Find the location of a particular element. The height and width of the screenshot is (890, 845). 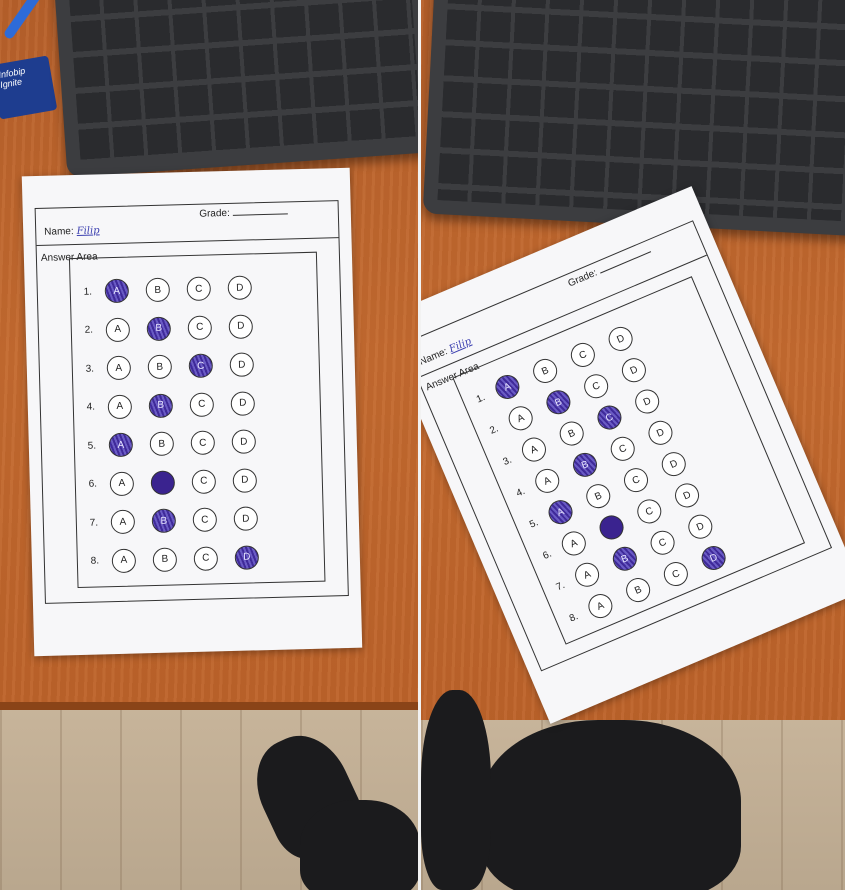

name-label: Name: is located at coordinates (59, 232).